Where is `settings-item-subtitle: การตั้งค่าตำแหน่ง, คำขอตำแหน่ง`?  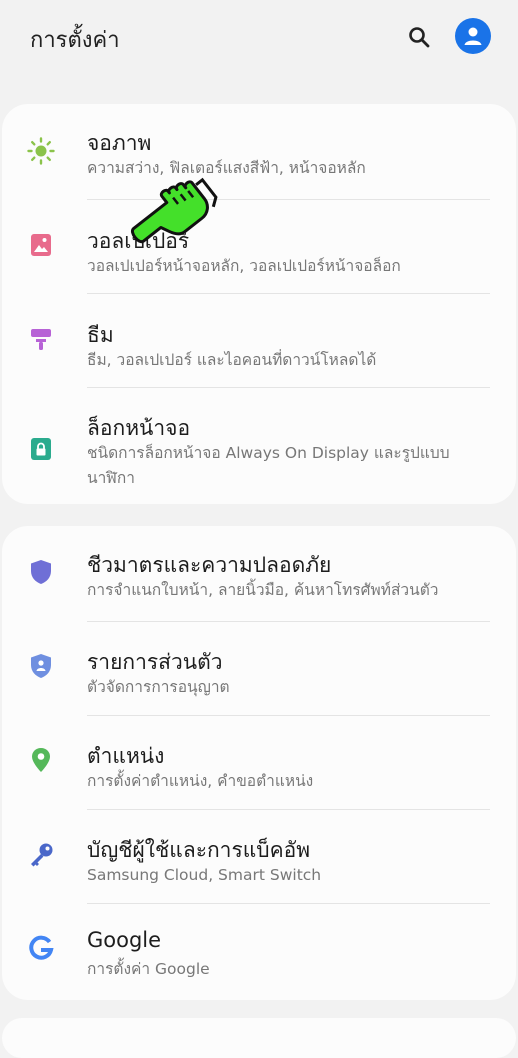
settings-item-subtitle: การตั้งค่าตำแหน่ง, คำขอตำแหน่ง is located at coordinates (200, 781).